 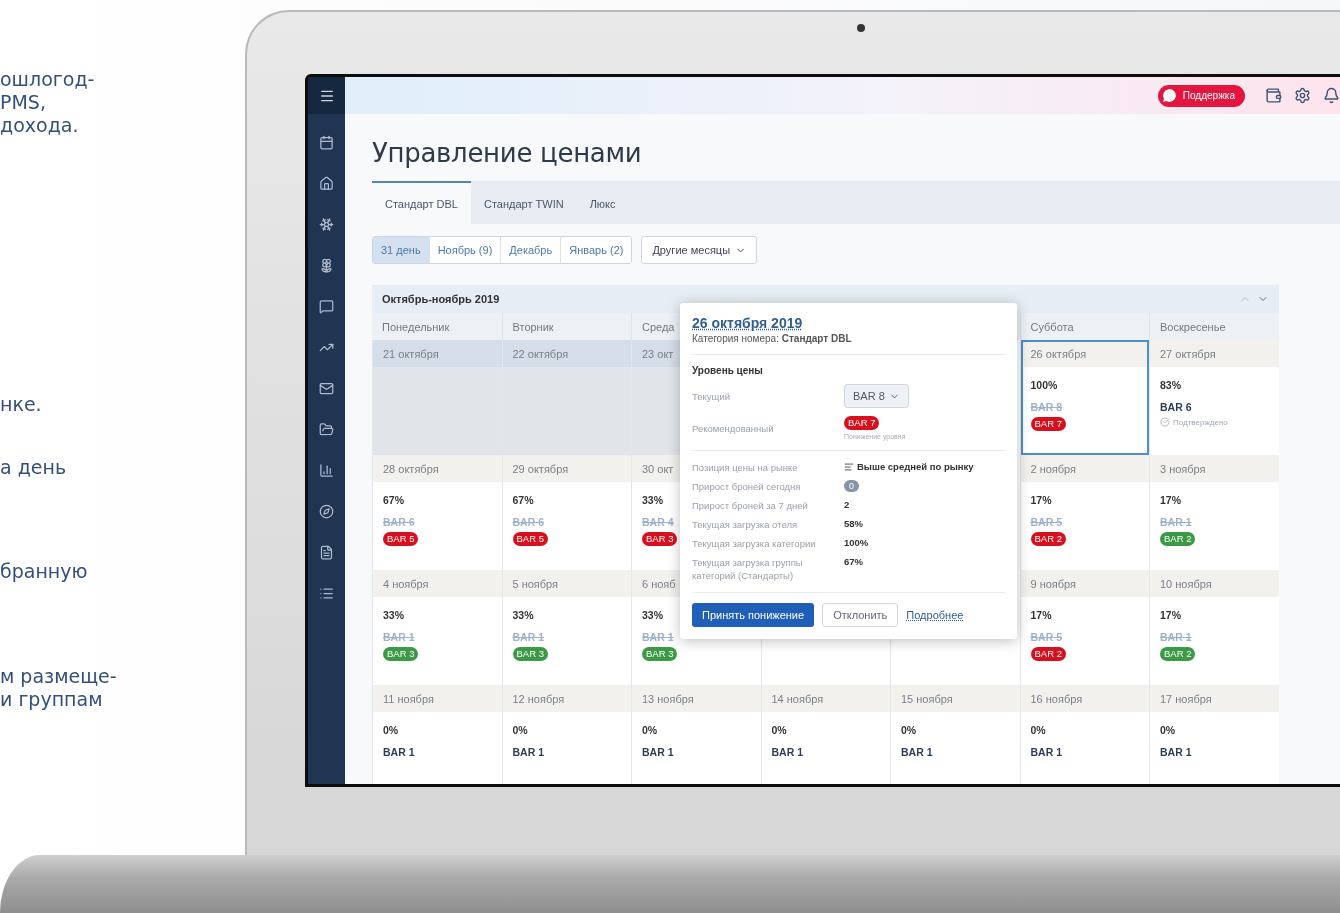 I want to click on day-date: 17 ноября, so click(x=1186, y=698).